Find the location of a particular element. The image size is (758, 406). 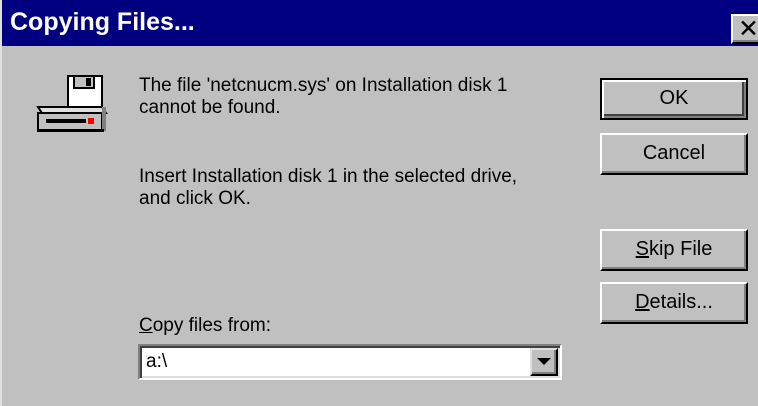

close-icon: ✕ is located at coordinates (748, 28).